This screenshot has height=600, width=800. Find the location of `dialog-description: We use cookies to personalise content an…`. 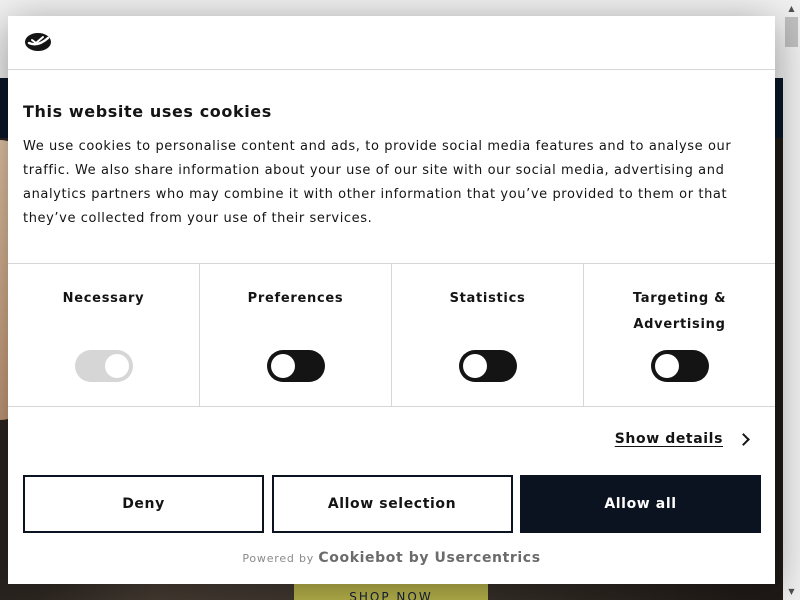

dialog-description: We use cookies to personalise content an… is located at coordinates (377, 182).